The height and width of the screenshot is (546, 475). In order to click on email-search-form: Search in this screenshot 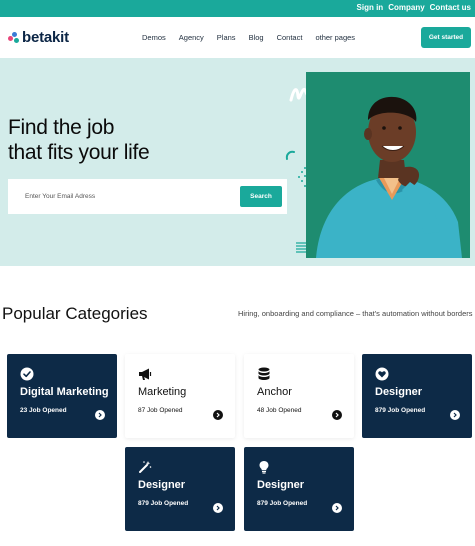, I will do `click(147, 196)`.